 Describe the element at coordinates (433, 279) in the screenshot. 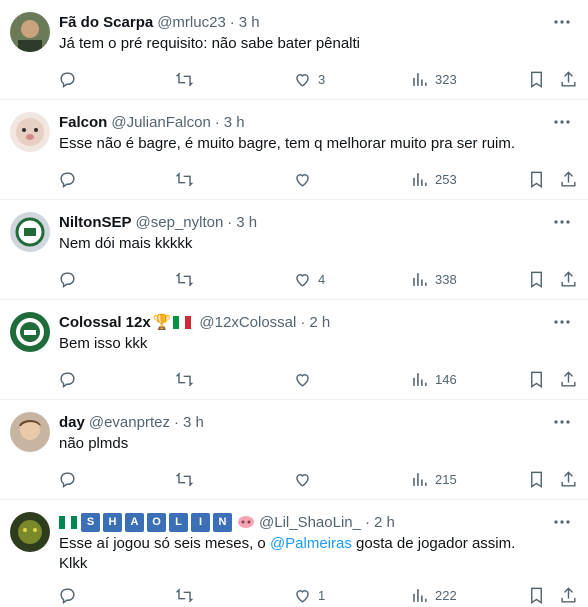

I see `views-button: 338` at that location.